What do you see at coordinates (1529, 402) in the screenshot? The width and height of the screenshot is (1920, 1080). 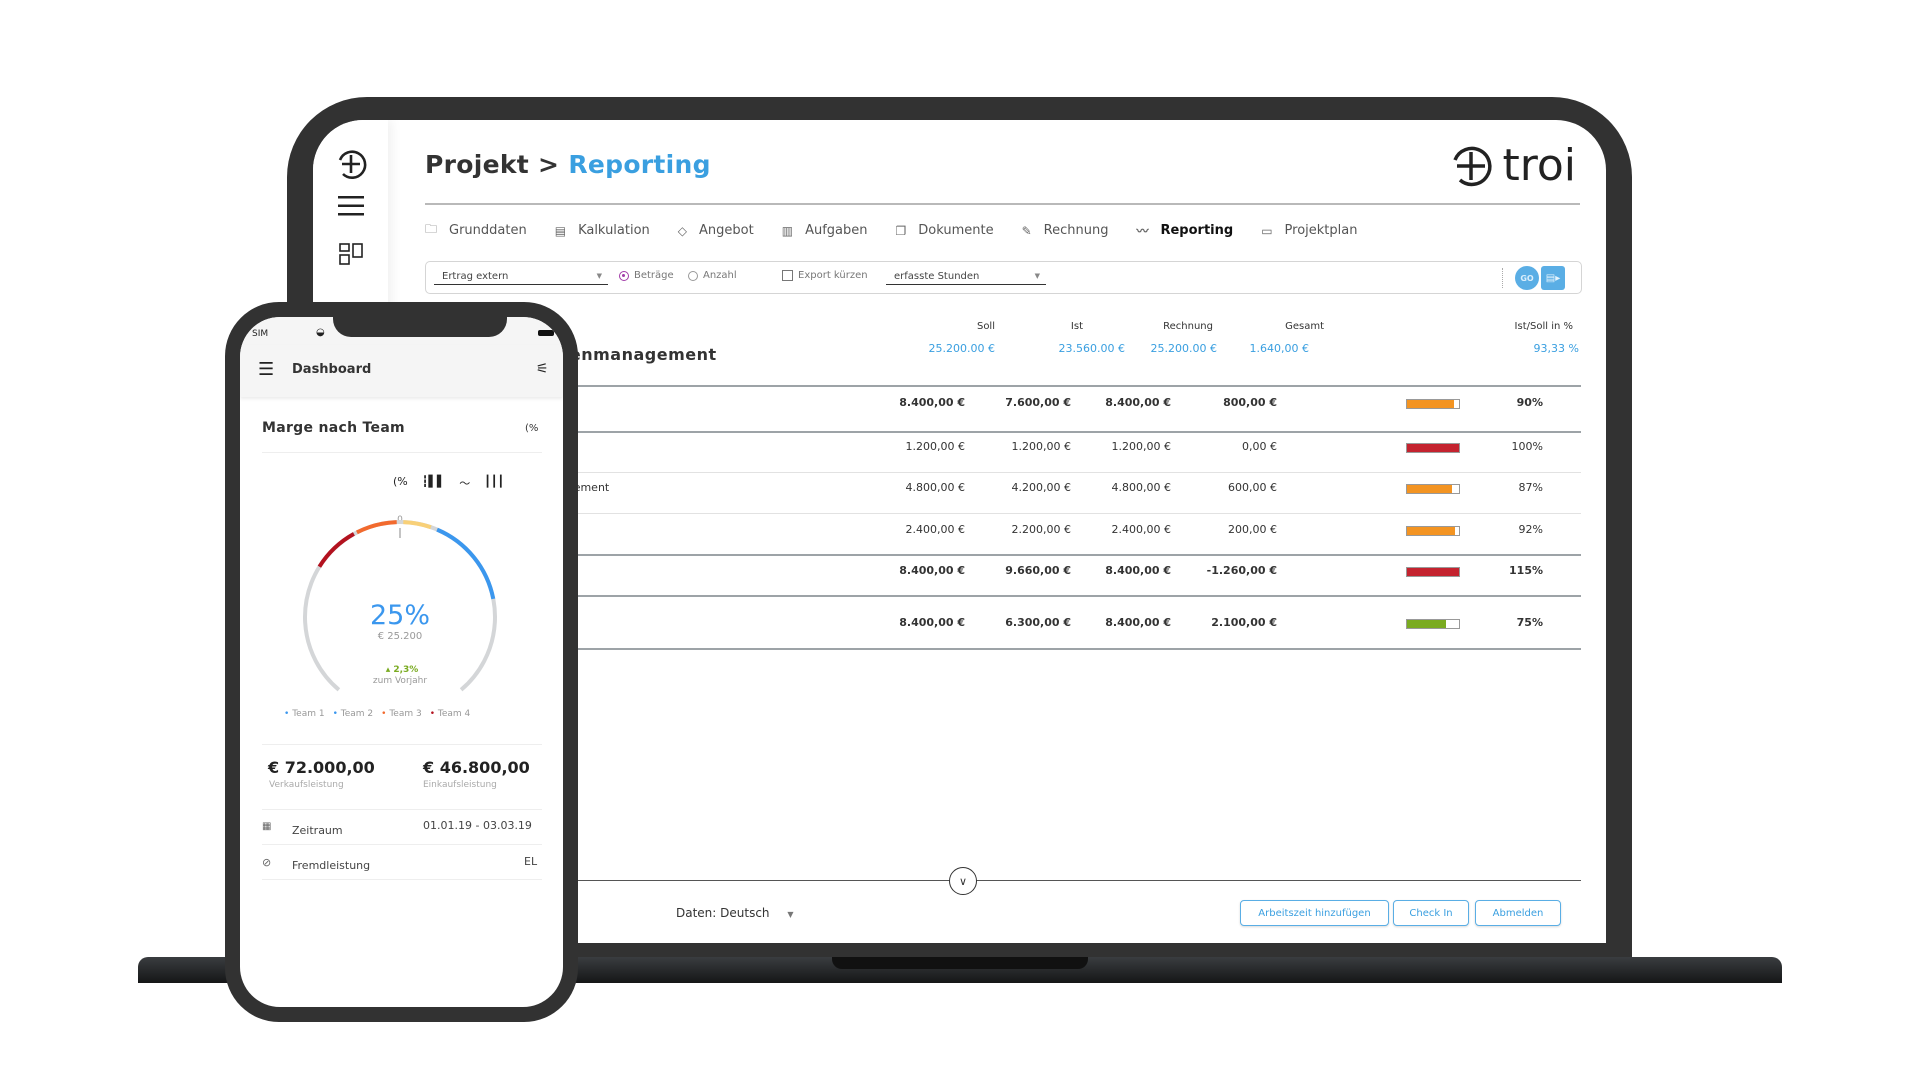 I see `cell-percent: 90%` at bounding box center [1529, 402].